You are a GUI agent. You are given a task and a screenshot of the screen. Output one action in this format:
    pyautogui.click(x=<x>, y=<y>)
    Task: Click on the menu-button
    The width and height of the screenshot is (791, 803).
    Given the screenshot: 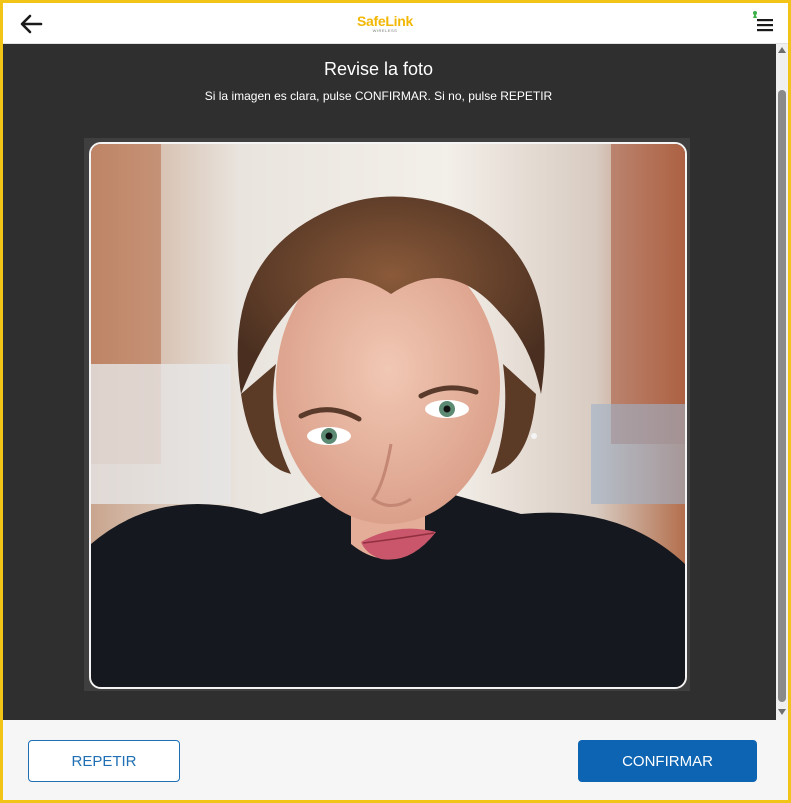 What is the action you would take?
    pyautogui.click(x=763, y=23)
    